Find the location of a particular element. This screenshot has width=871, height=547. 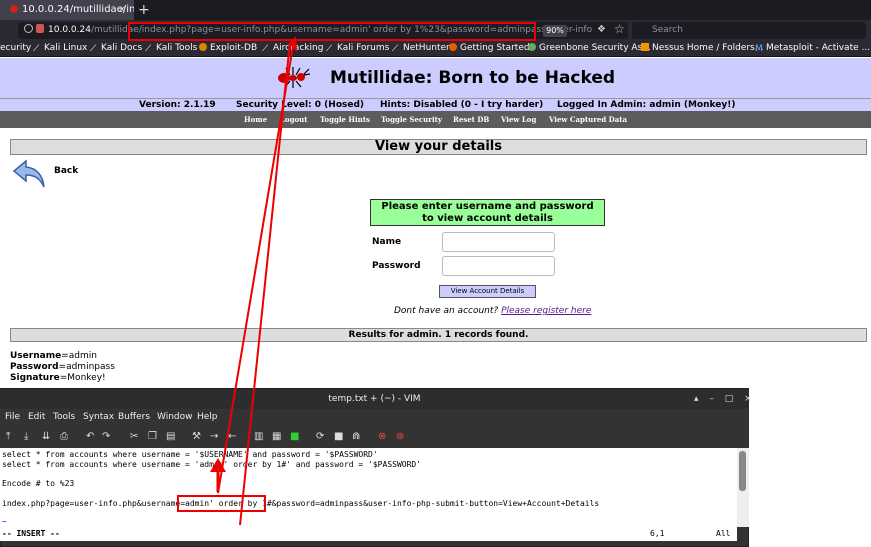

annotation-arrow-line is located at coordinates (265, 283).